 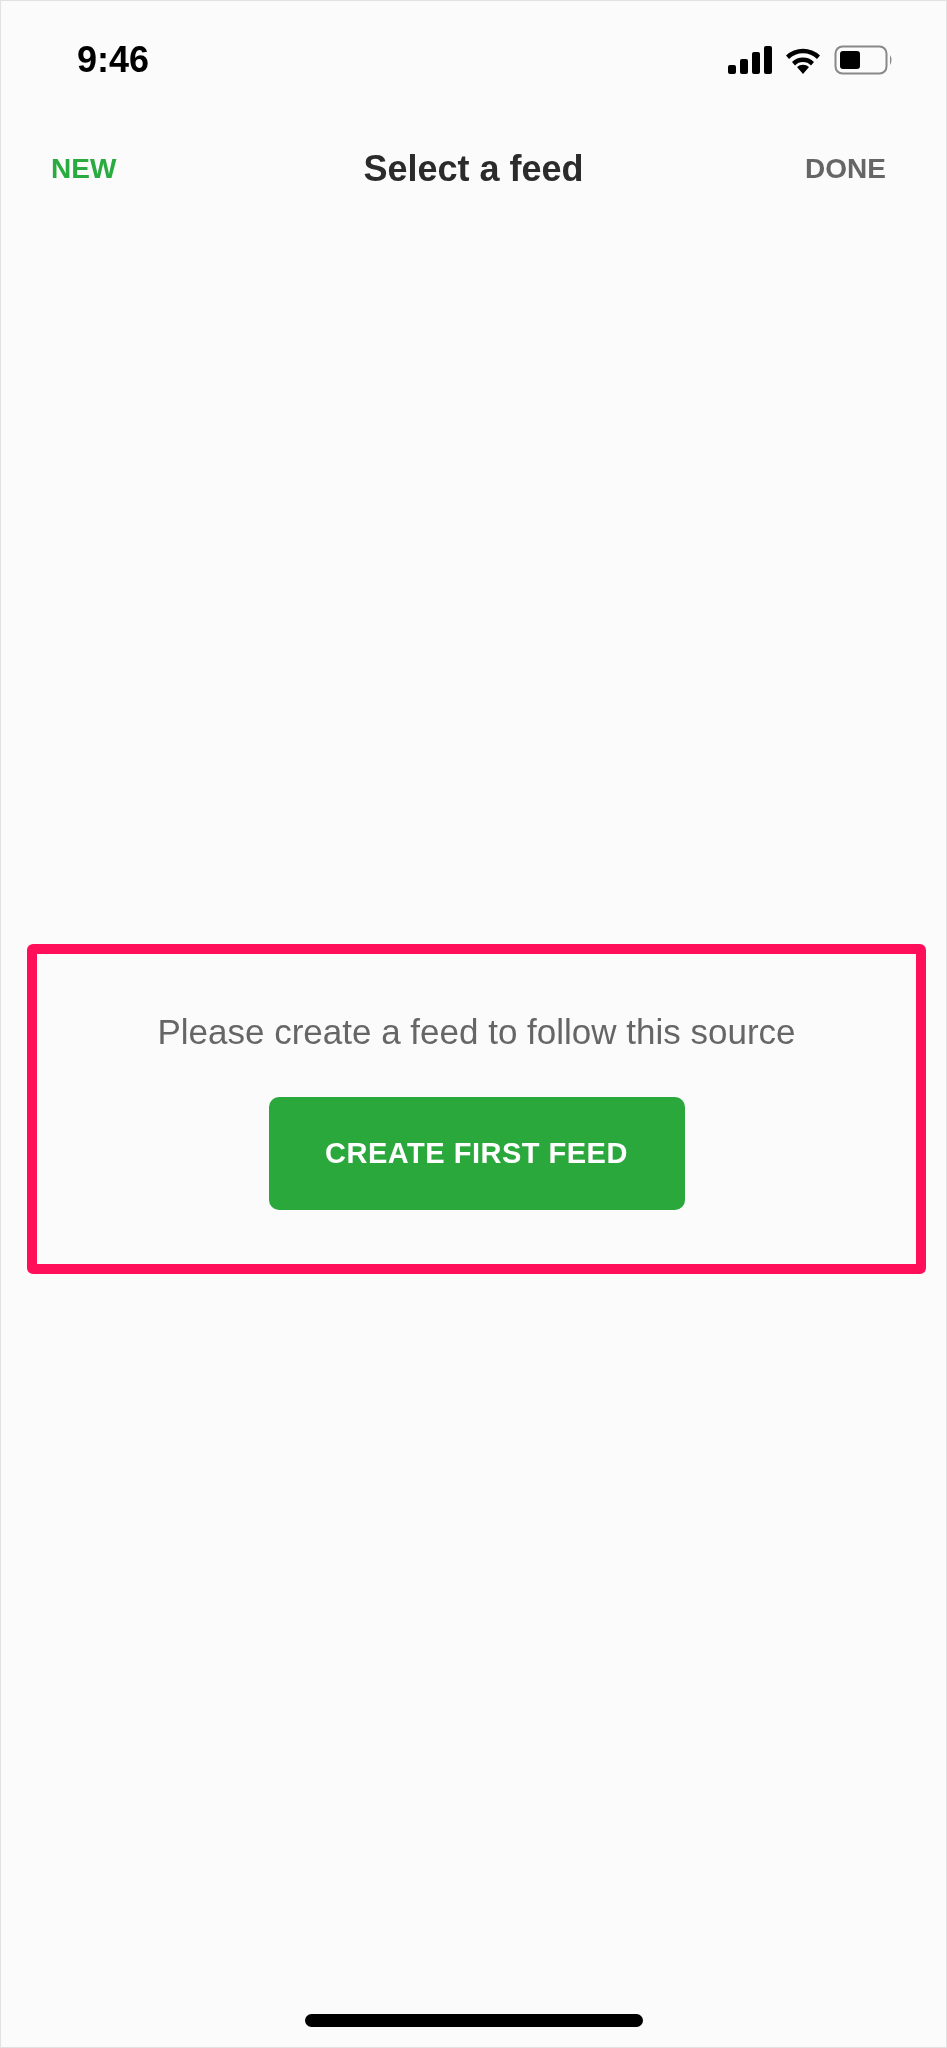 I want to click on done-button: DONE, so click(x=845, y=169).